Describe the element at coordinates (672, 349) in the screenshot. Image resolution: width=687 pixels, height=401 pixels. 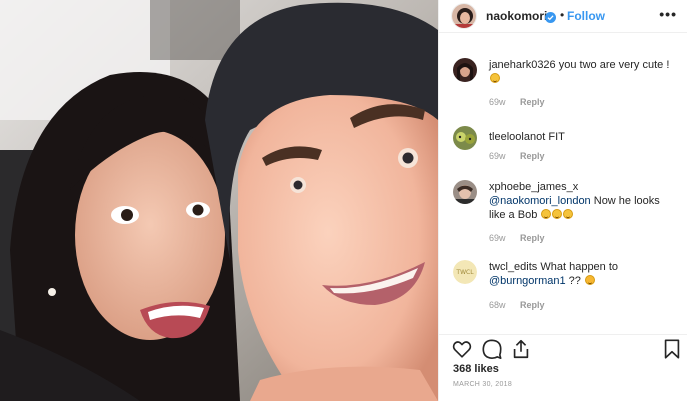
I see `bookmark-icon` at that location.